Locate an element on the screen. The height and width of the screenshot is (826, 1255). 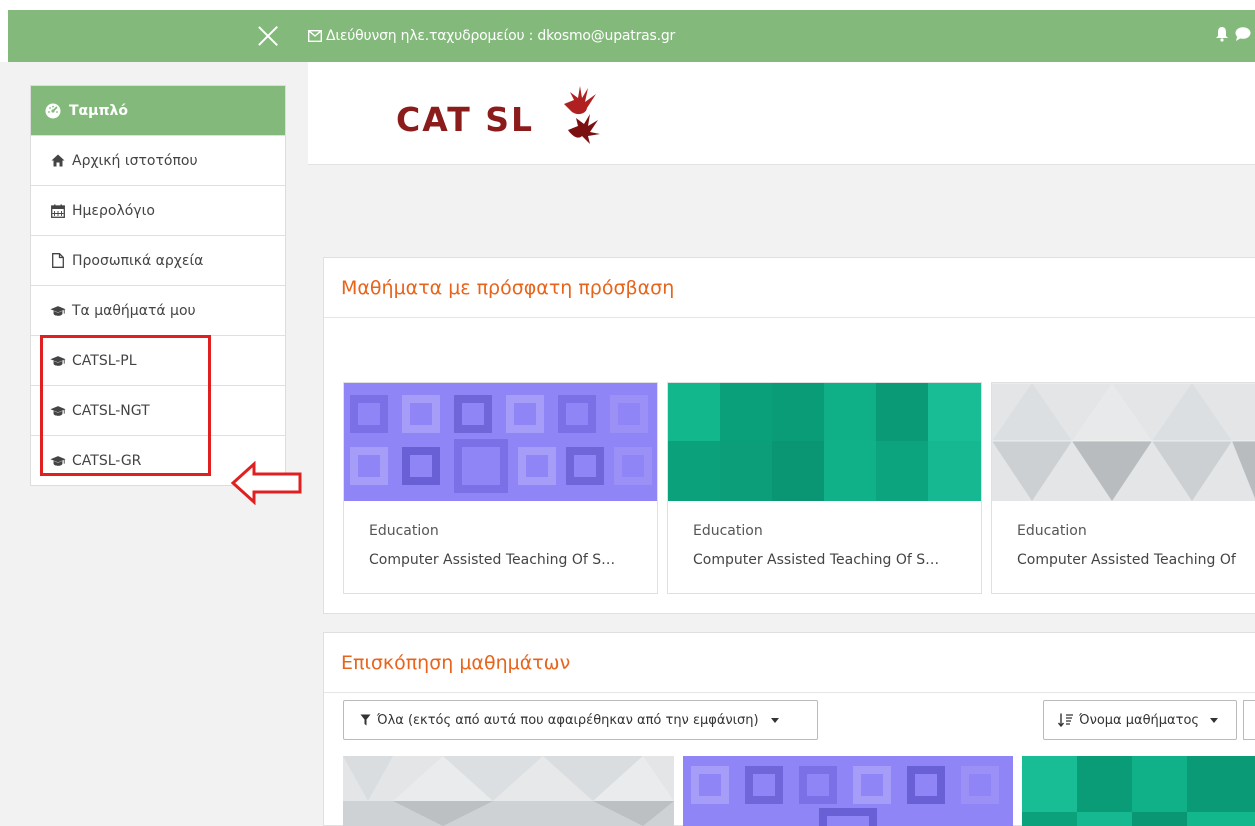
sort-alpha-icon is located at coordinates (1065, 720).